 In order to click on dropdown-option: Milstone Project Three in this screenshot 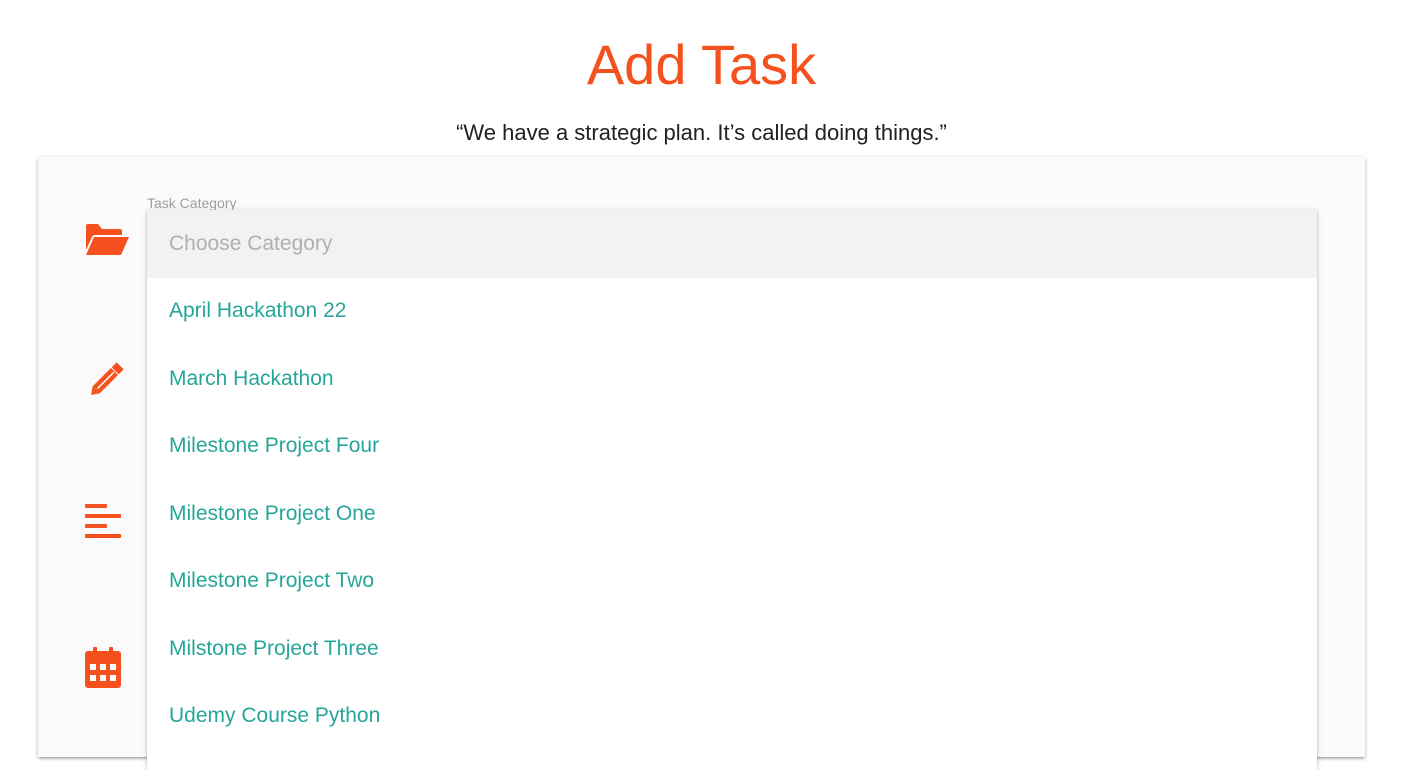, I will do `click(732, 649)`.